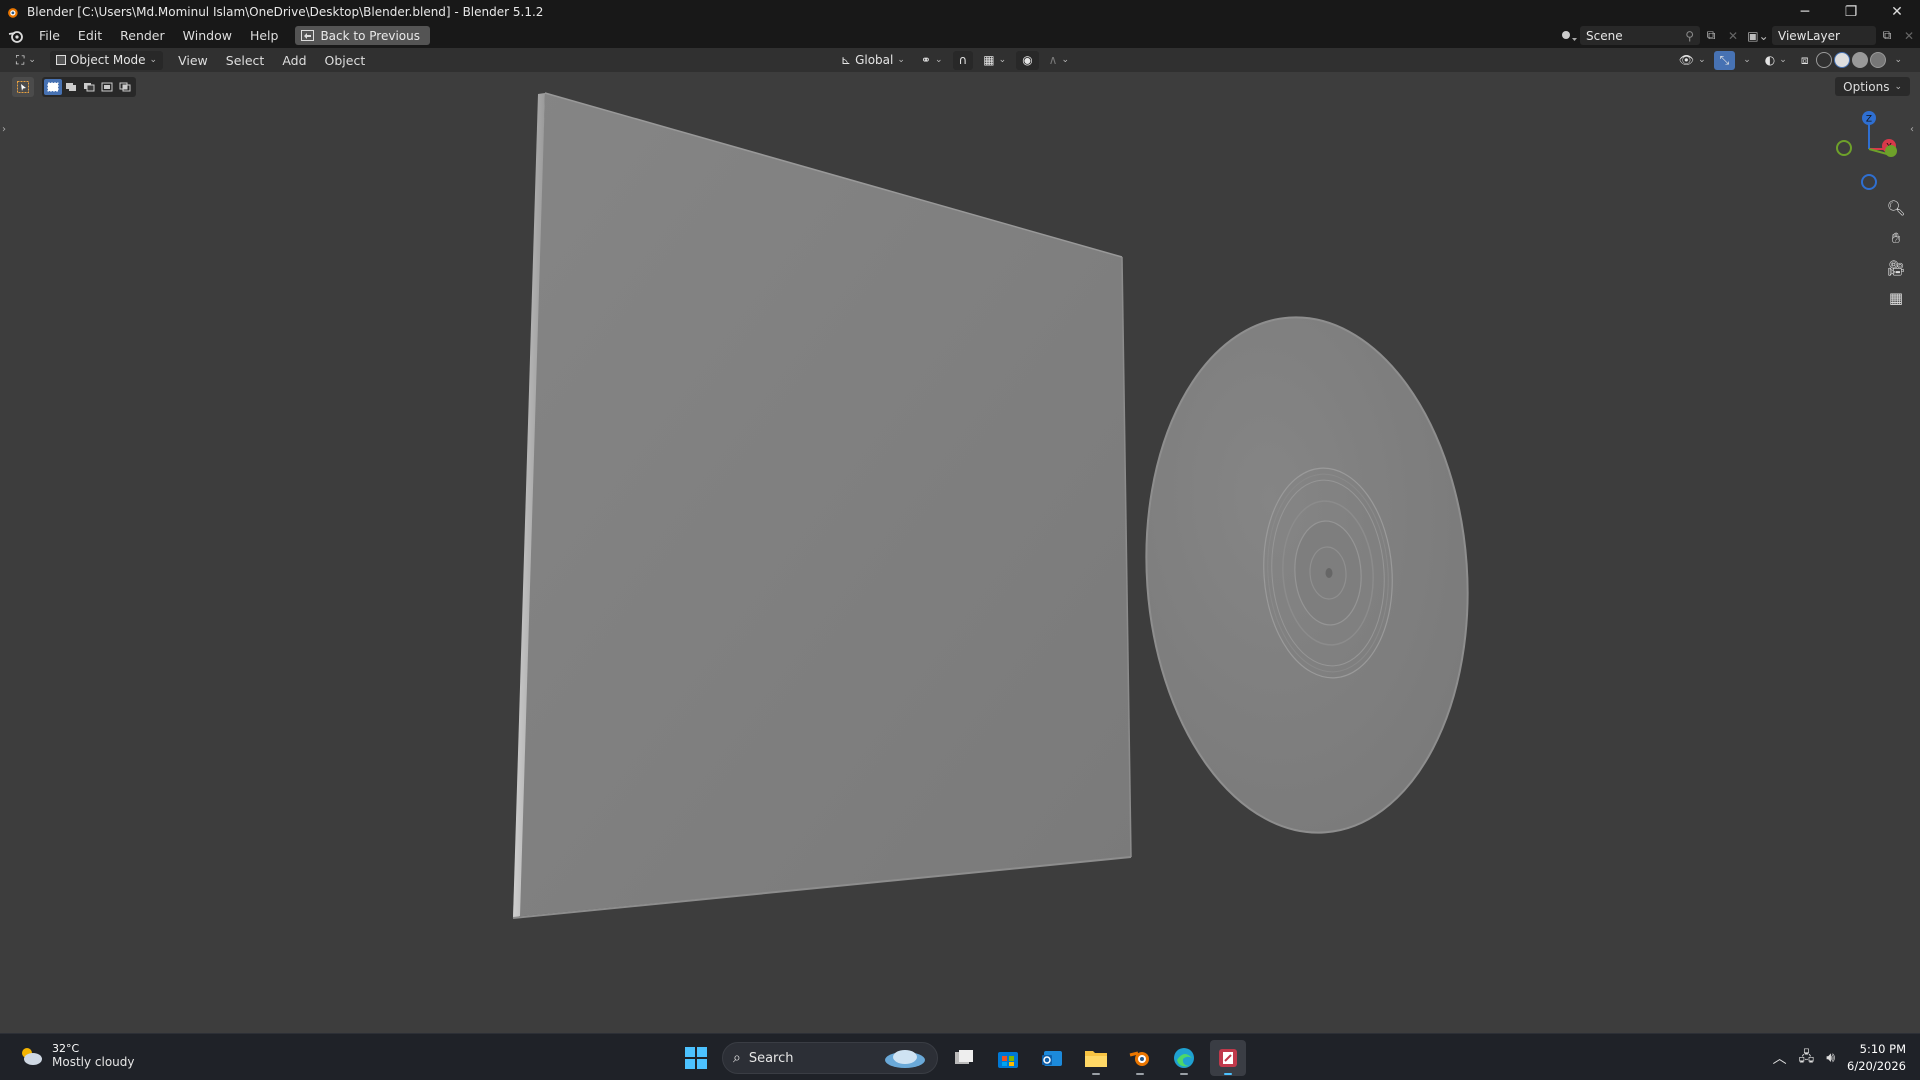 Image resolution: width=1920 pixels, height=1080 pixels. What do you see at coordinates (1184, 1058) in the screenshot?
I see `edge-icon` at bounding box center [1184, 1058].